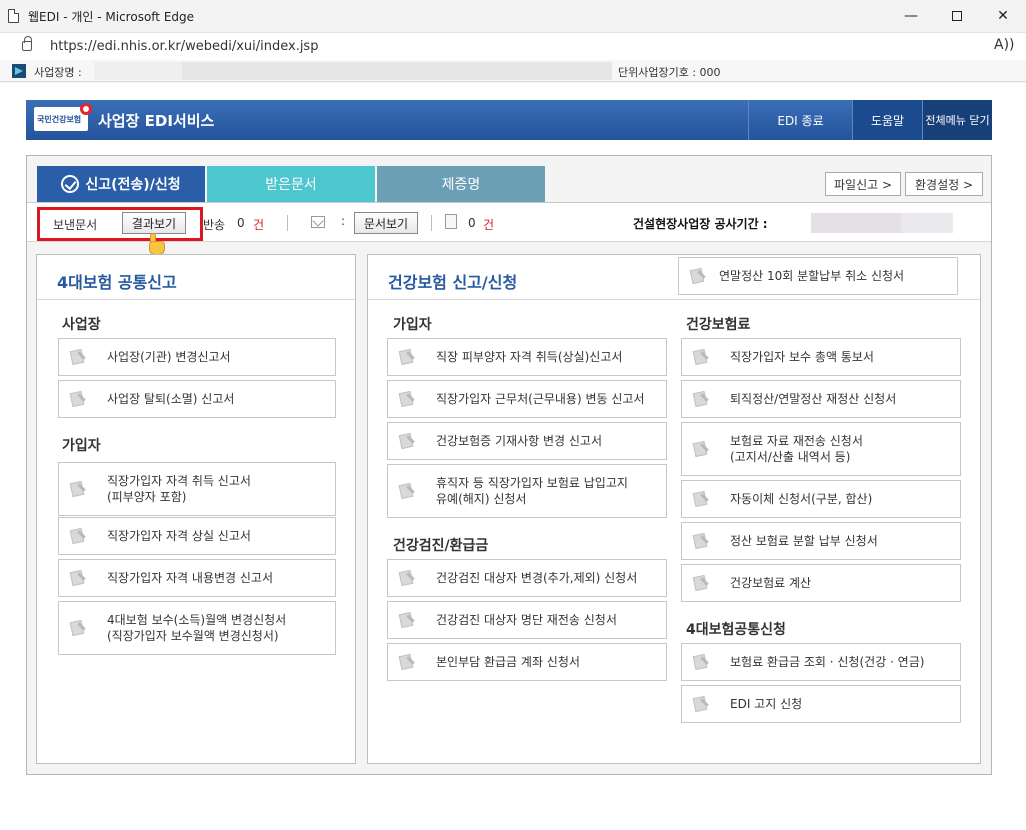  I want to click on file-report-button: 파일신고 >, so click(863, 184).